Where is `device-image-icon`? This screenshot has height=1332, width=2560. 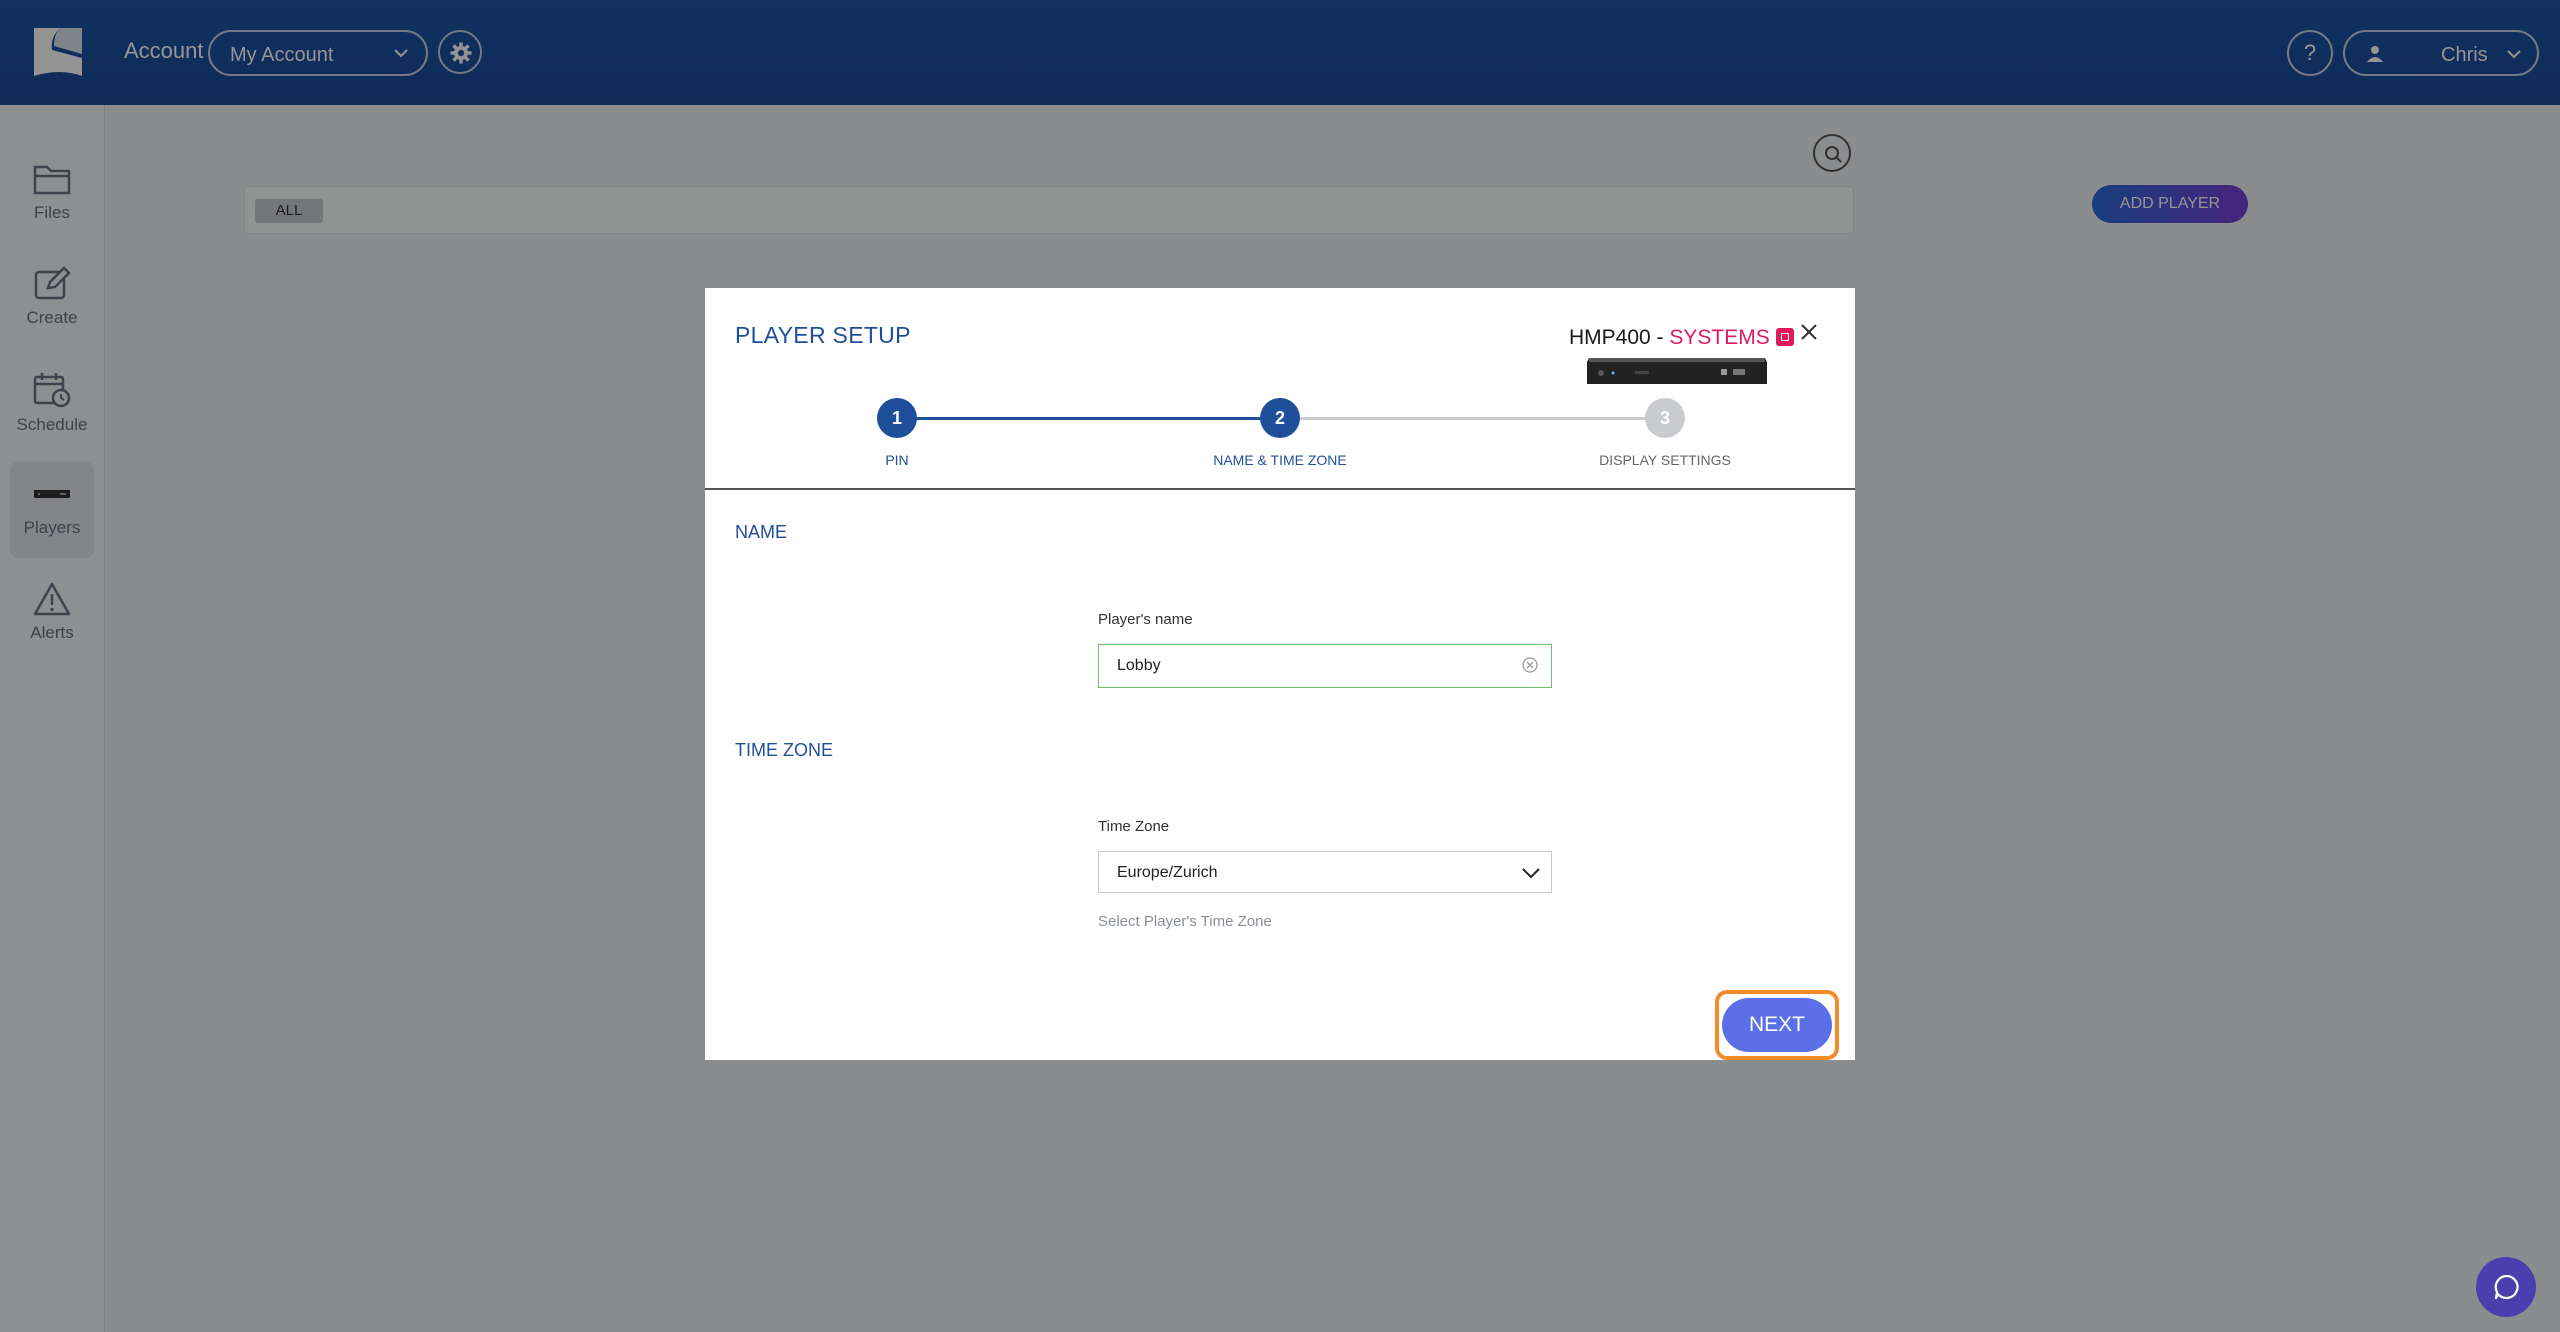
device-image-icon is located at coordinates (1677, 371).